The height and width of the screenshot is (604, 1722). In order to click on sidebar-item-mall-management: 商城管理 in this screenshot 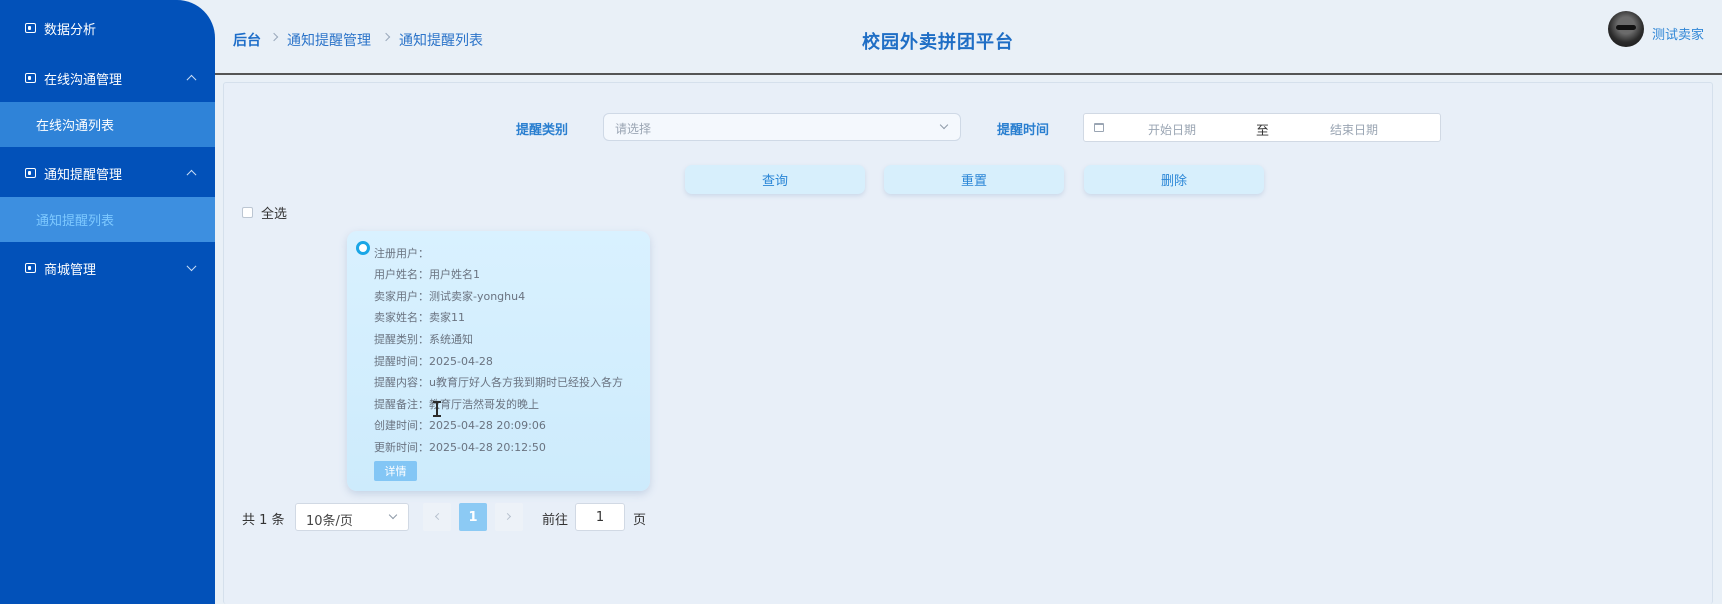, I will do `click(107, 268)`.